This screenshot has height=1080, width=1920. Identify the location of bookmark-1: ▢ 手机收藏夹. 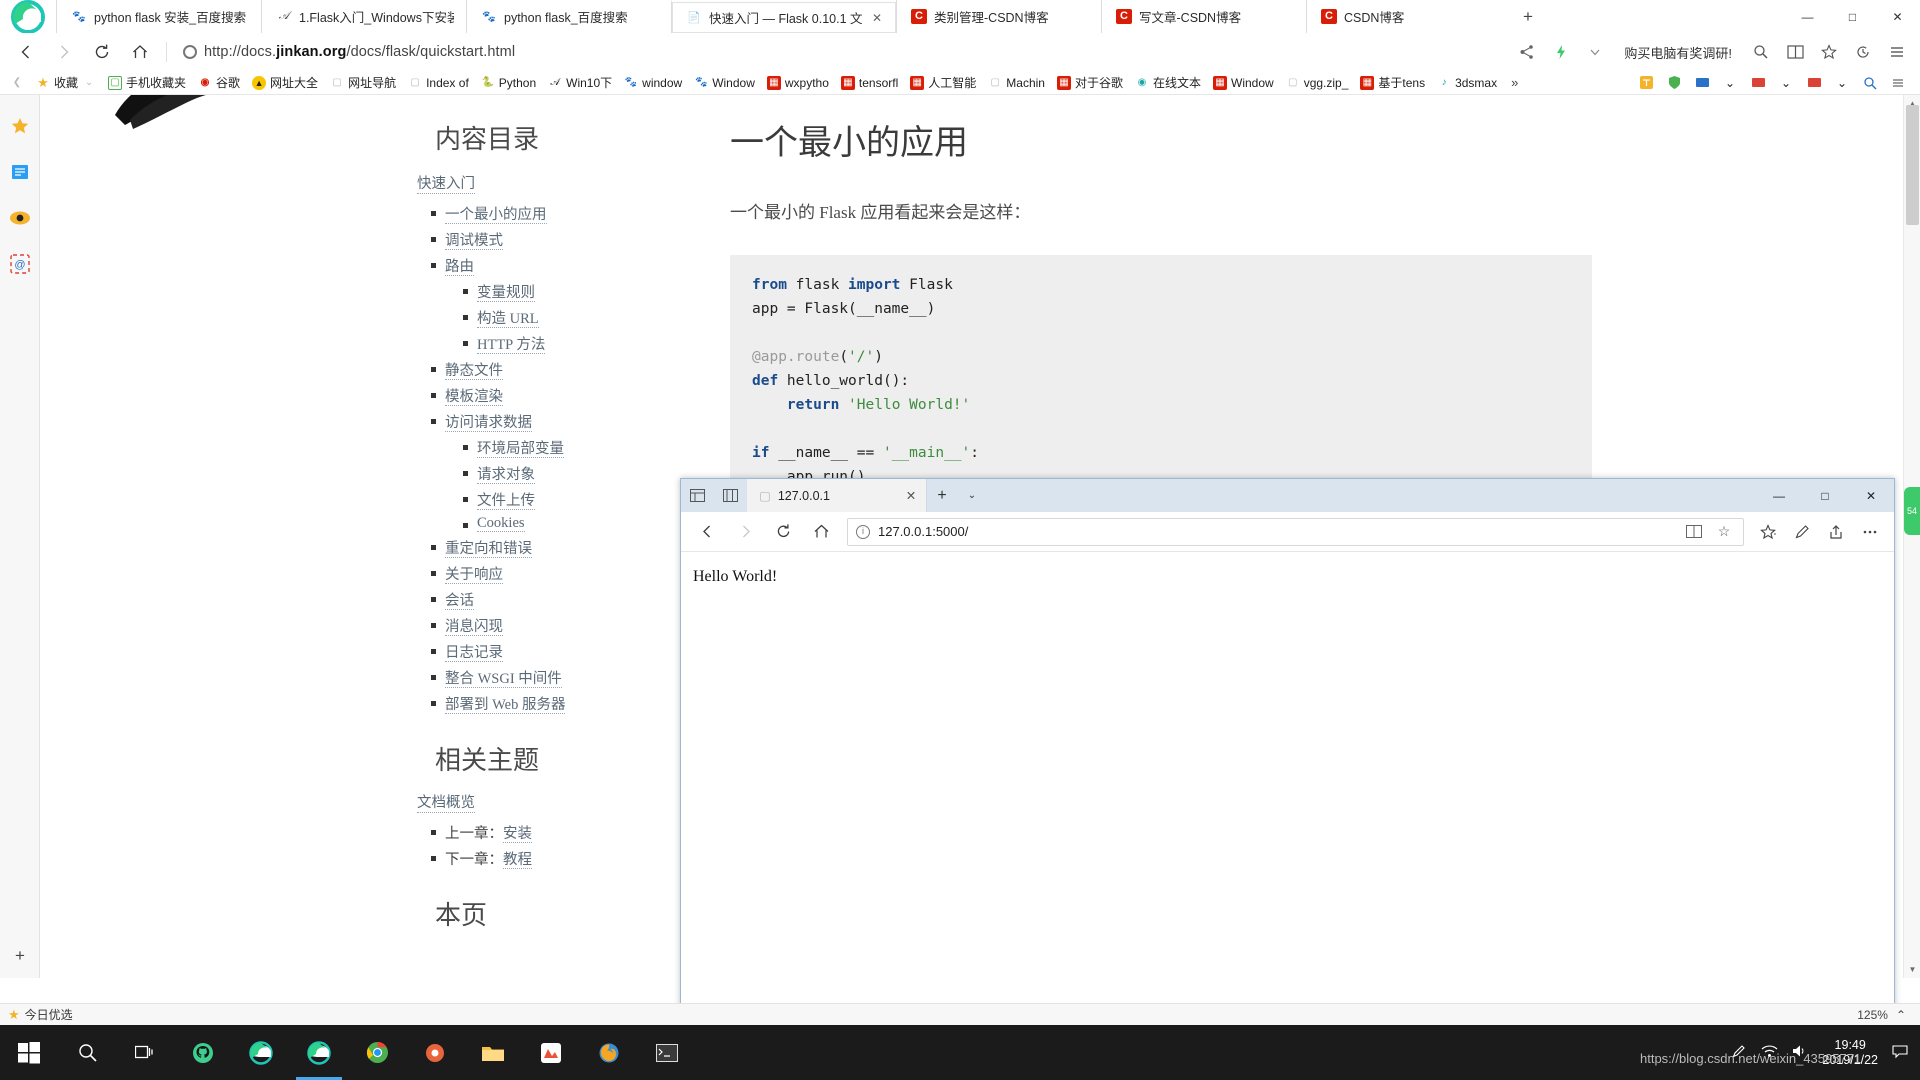
(147, 83).